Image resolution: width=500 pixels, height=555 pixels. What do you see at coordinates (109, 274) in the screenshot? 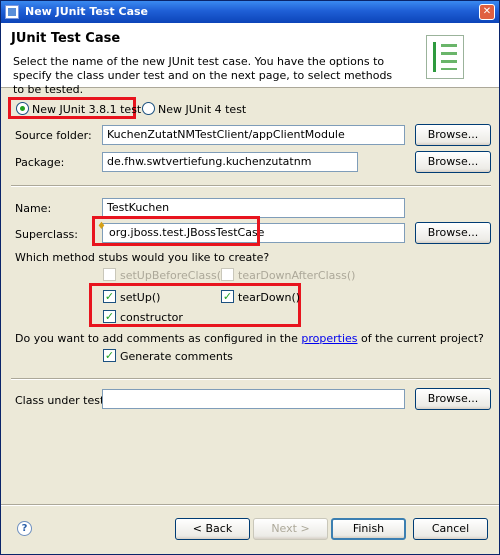
I see `setup-before-class-checkbox` at bounding box center [109, 274].